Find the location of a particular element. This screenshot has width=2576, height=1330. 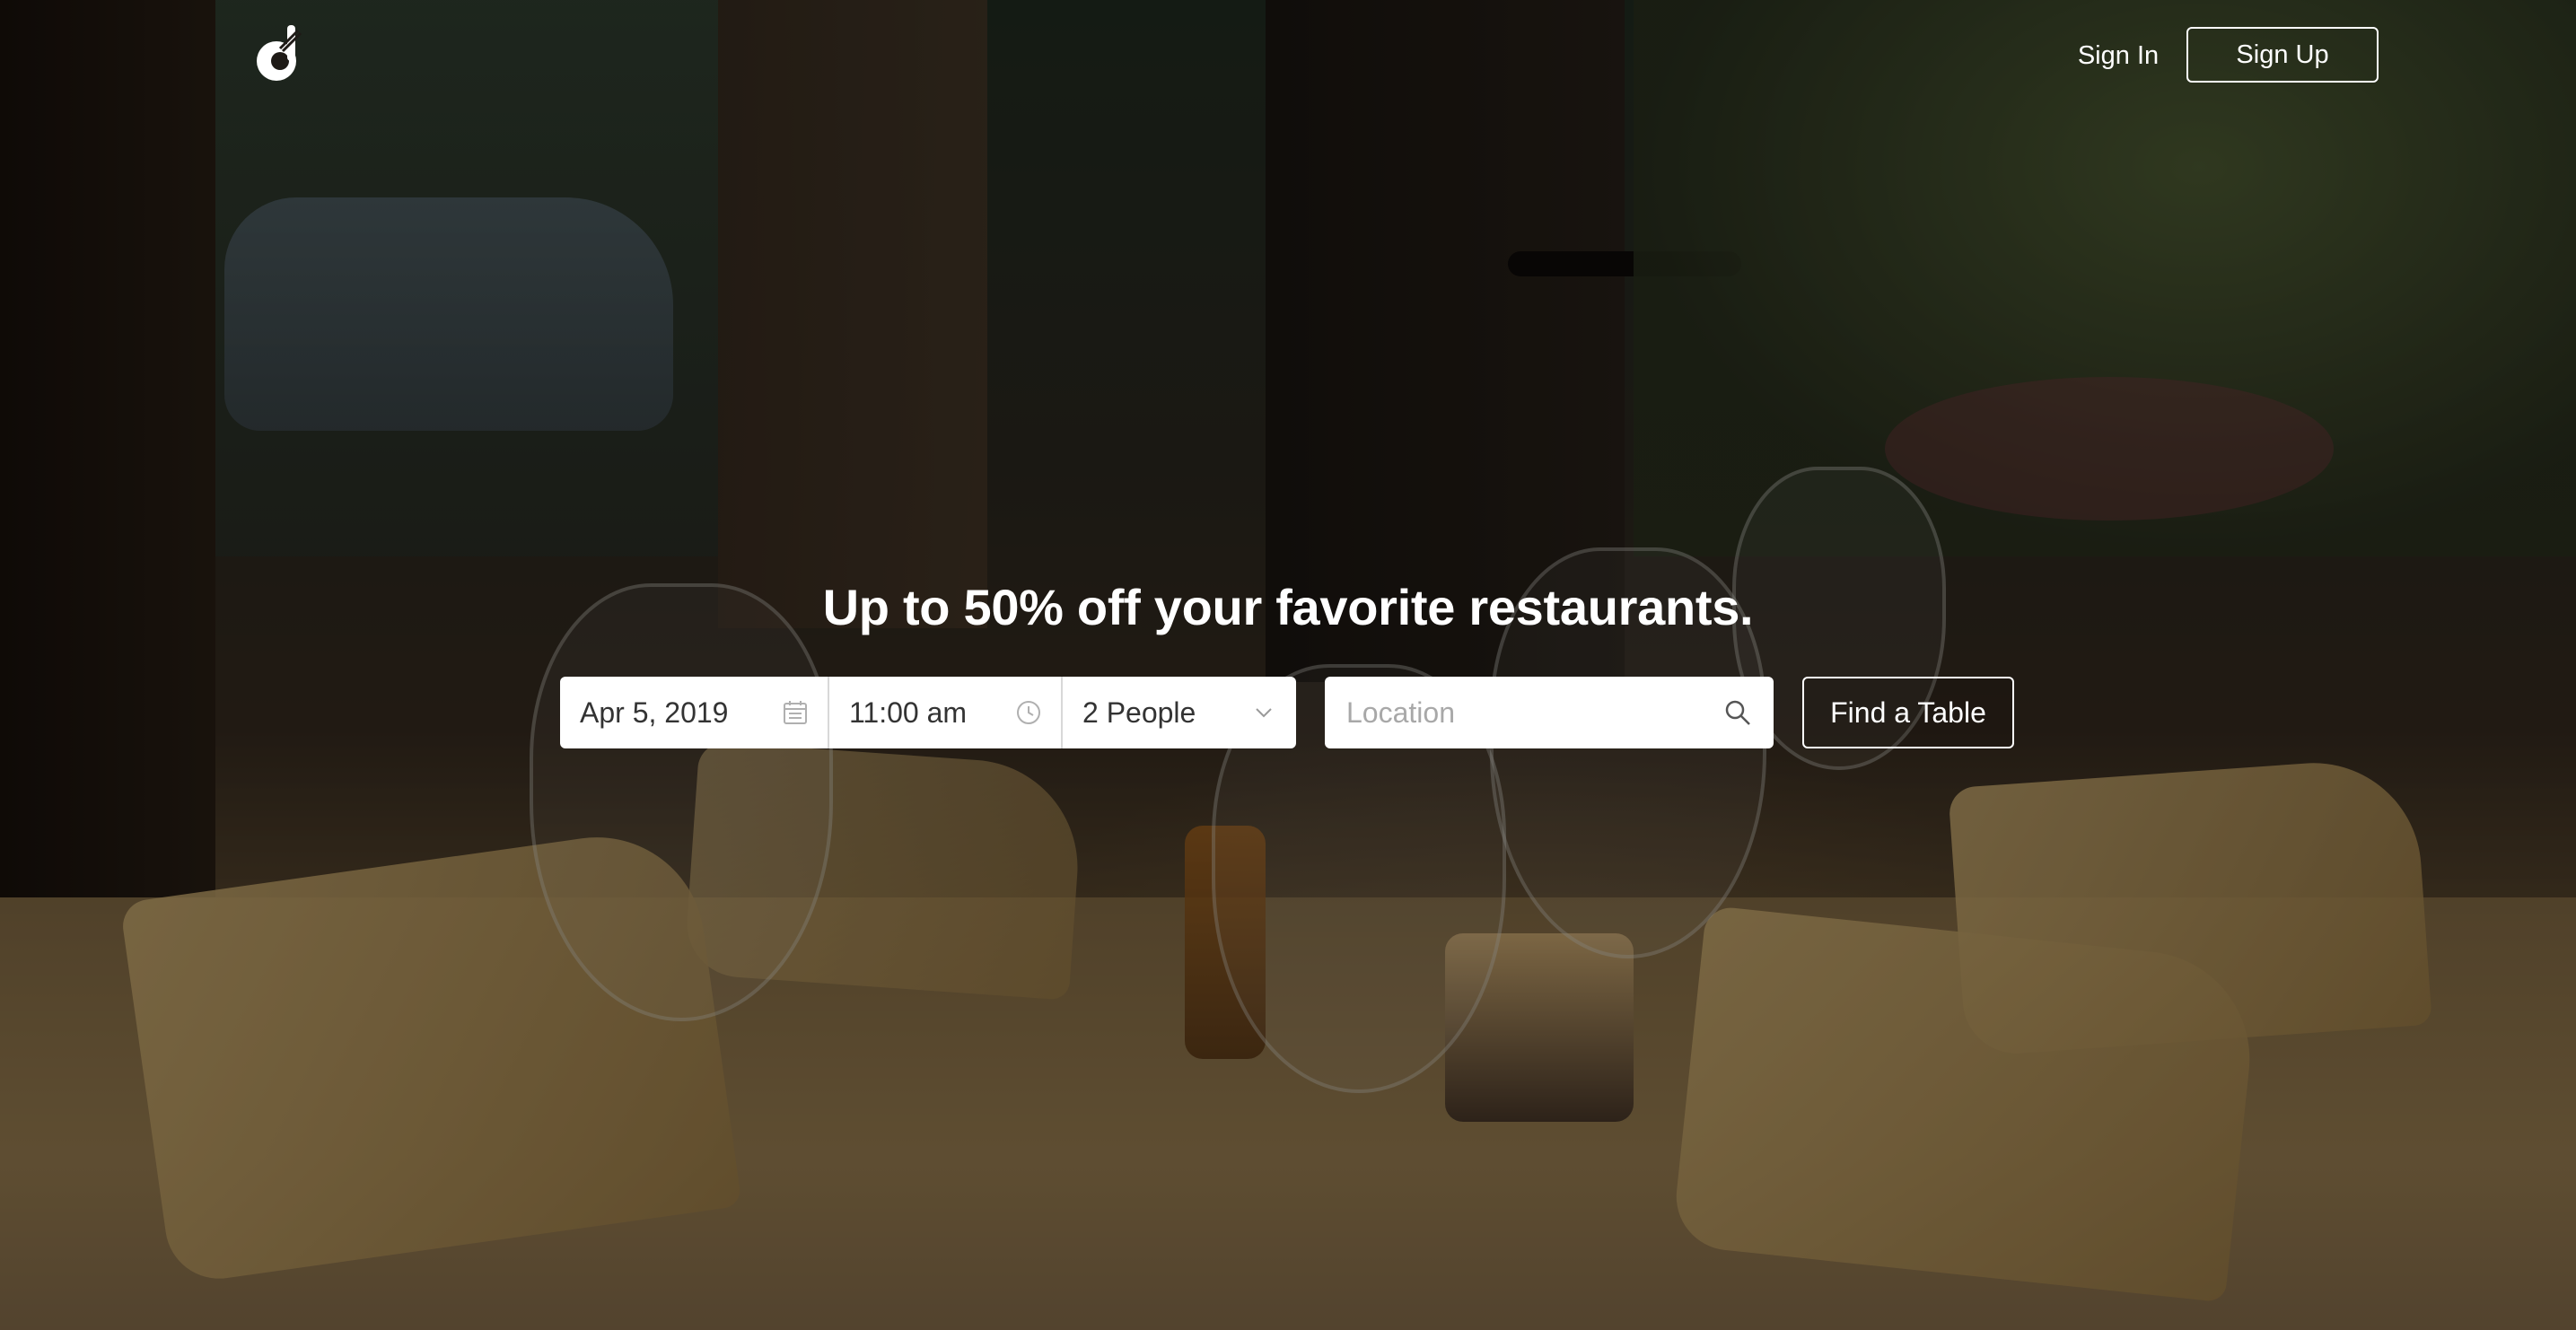

brand-logo-icon is located at coordinates (279, 53).